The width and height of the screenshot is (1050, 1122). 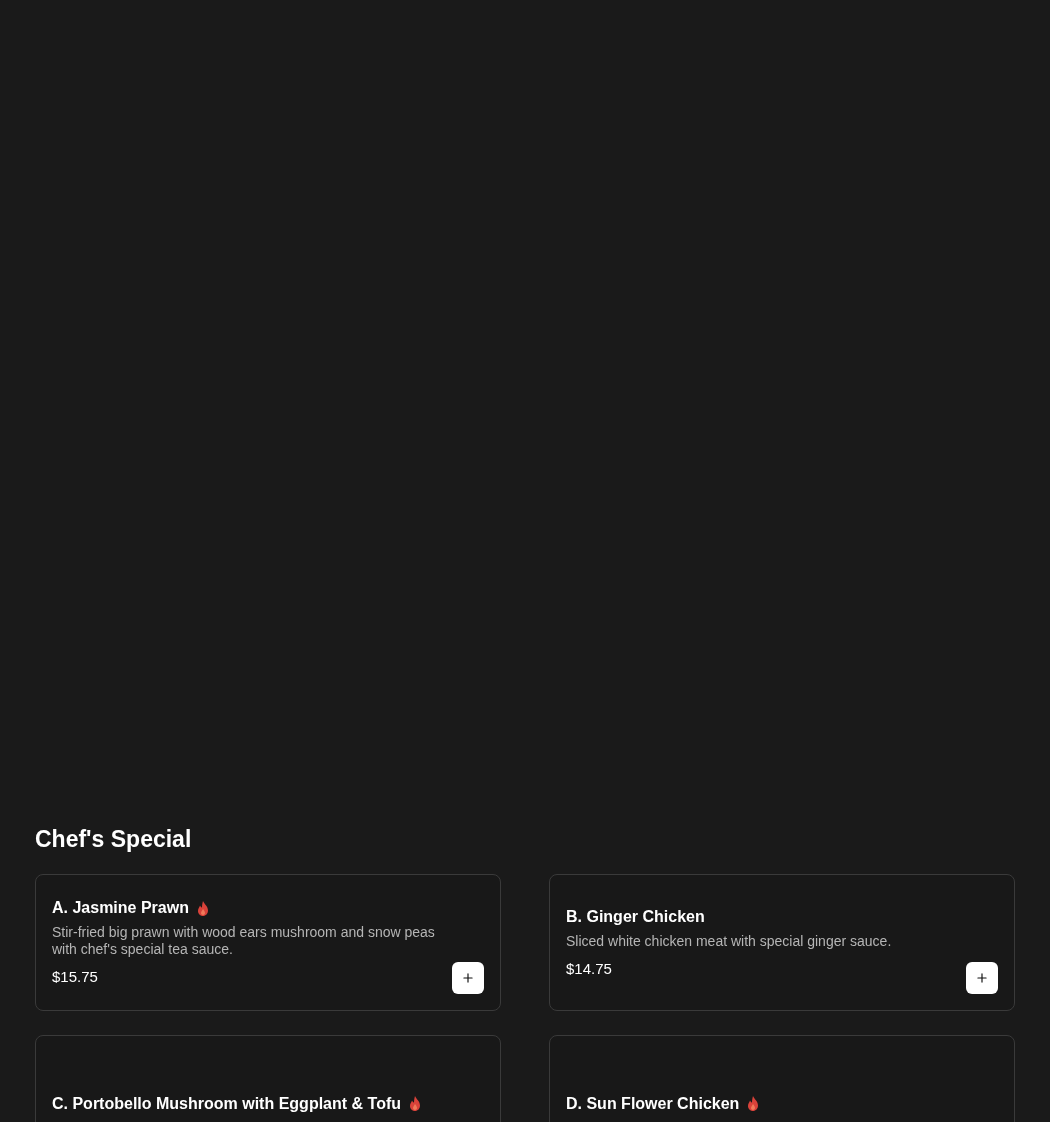 I want to click on item-name: C. Portobello Mushroom with Eggplant & Tofu, so click(x=226, y=1103).